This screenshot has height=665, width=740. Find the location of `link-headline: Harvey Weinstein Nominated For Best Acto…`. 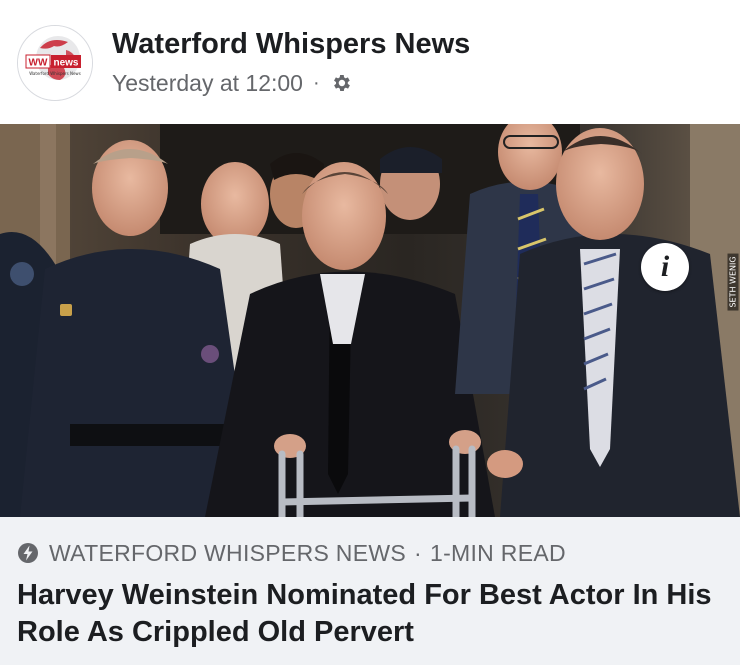

link-headline: Harvey Weinstein Nominated For Best Acto… is located at coordinates (374, 614).